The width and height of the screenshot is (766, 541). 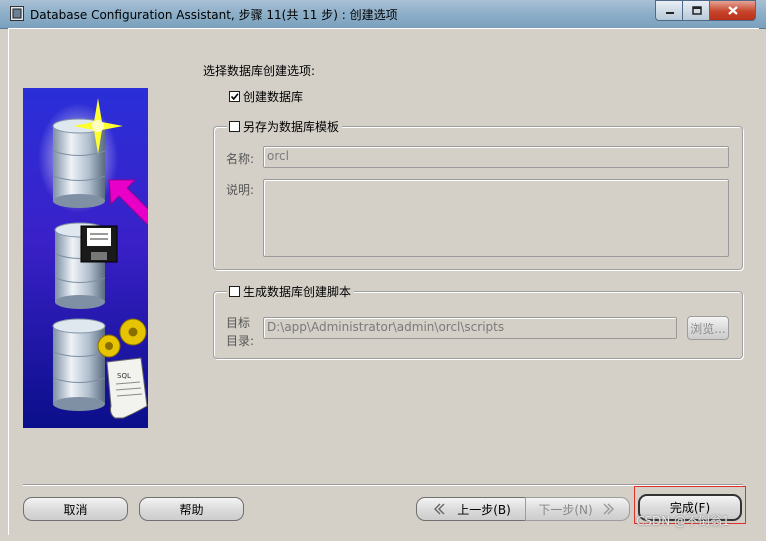 I want to click on generate-scripts-checkbox, so click(x=234, y=291).